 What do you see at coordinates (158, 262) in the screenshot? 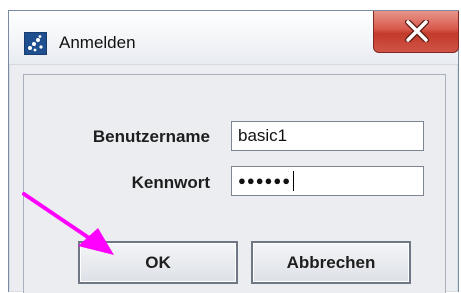
I see `ok-button: OK` at bounding box center [158, 262].